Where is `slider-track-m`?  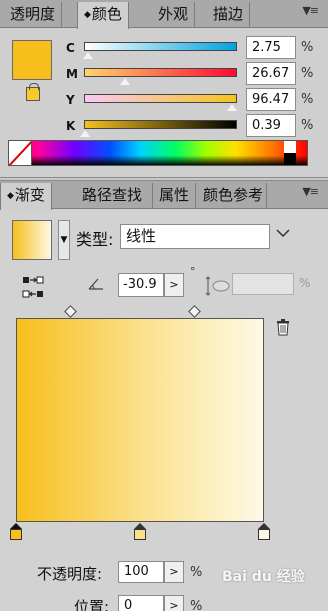
slider-track-m is located at coordinates (160, 72).